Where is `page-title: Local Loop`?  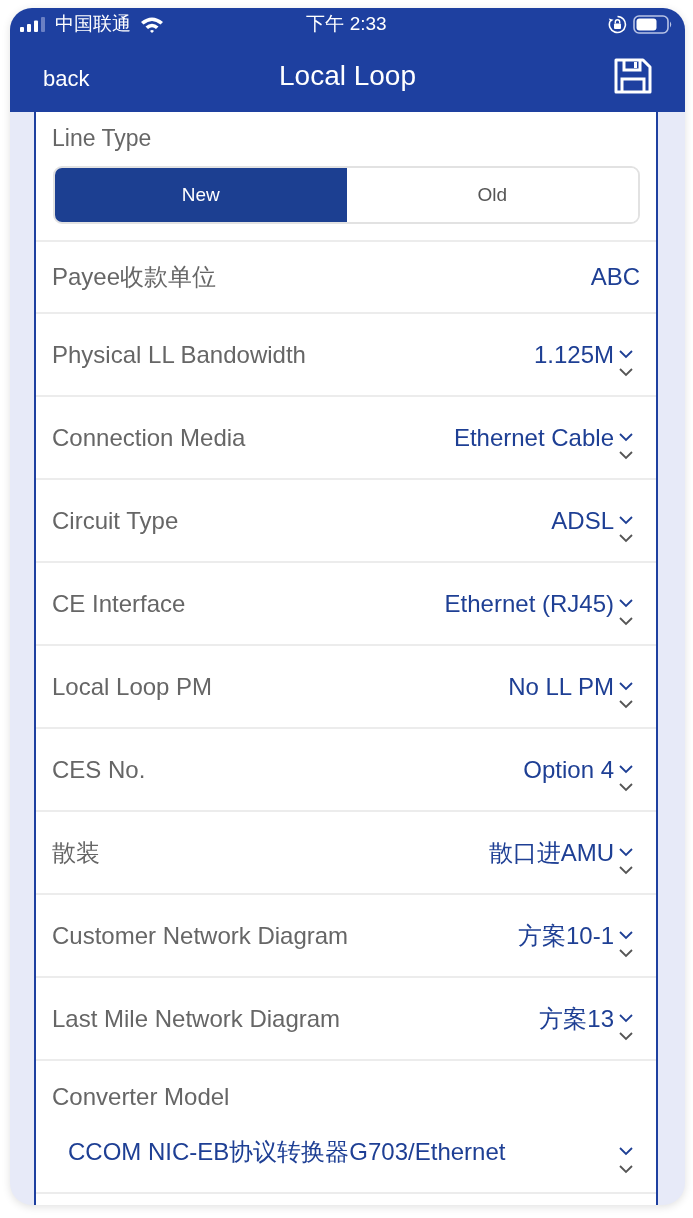
page-title: Local Loop is located at coordinates (347, 76).